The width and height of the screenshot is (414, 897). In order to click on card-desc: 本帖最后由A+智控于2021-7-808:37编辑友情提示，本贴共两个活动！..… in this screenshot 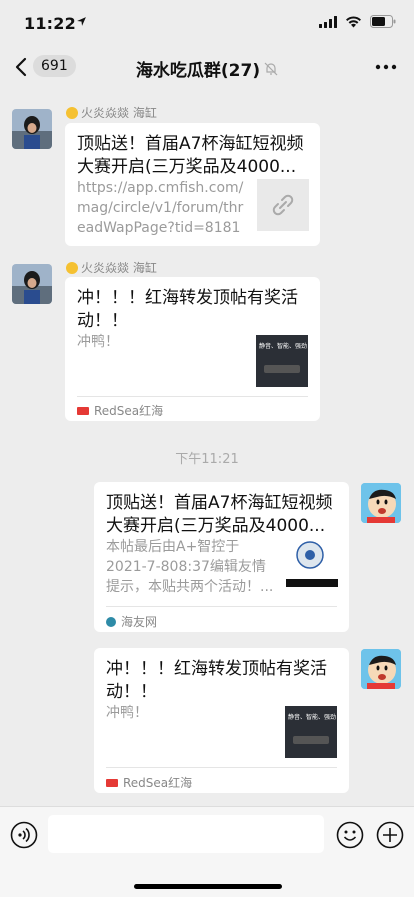, I will do `click(190, 567)`.